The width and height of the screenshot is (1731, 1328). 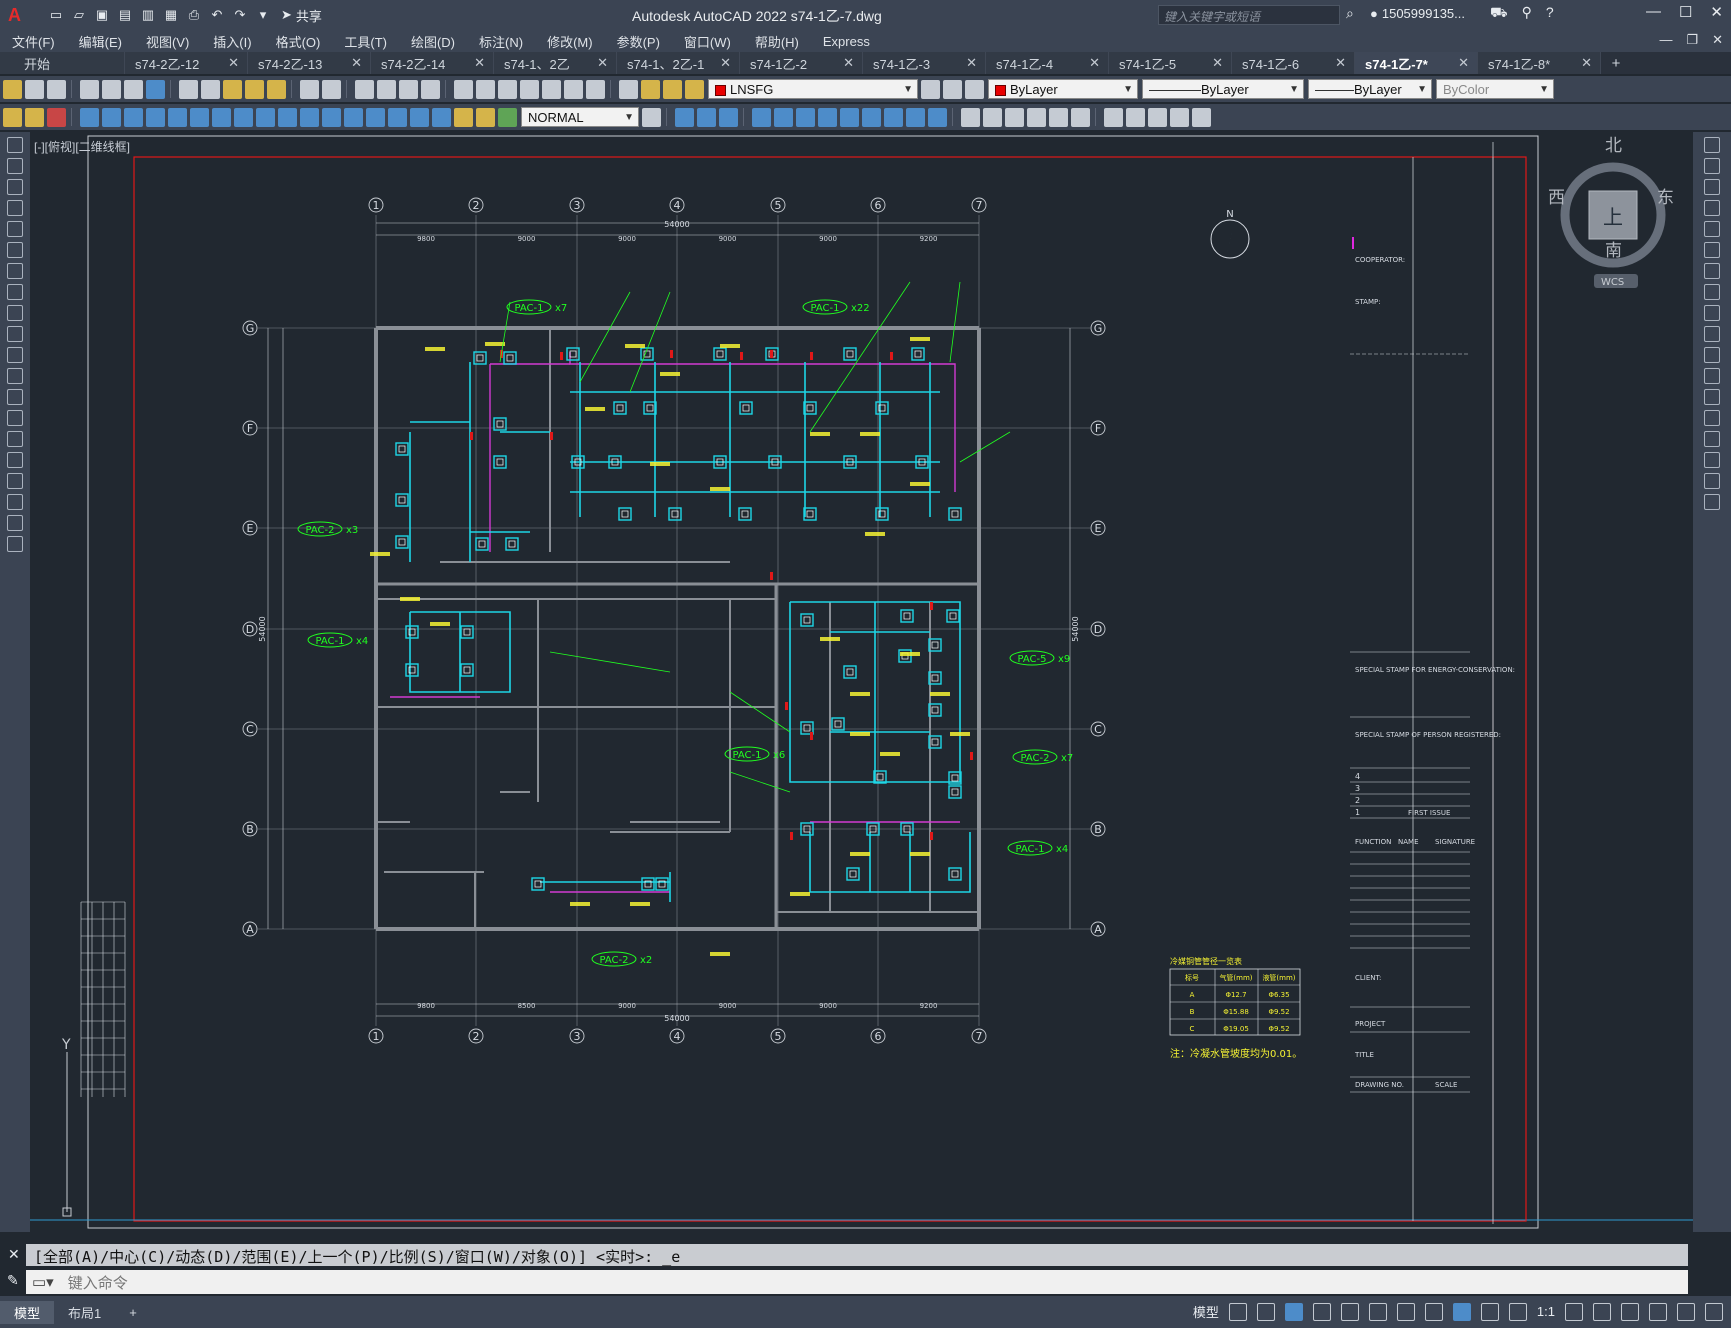 I want to click on hardware-acceleration-icon, so click(x=1658, y=1311).